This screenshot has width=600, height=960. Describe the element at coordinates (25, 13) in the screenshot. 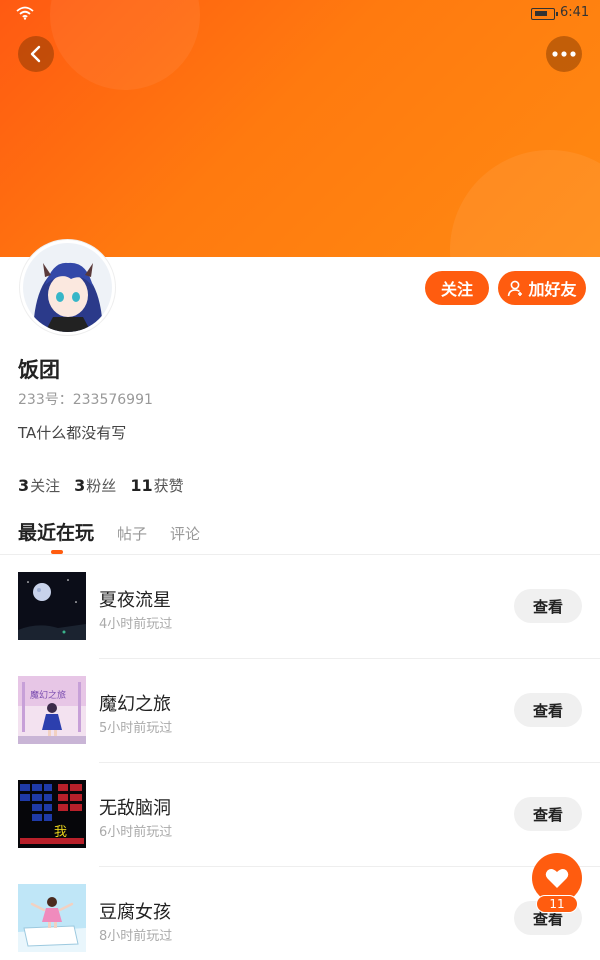

I see `wifi-icon` at that location.